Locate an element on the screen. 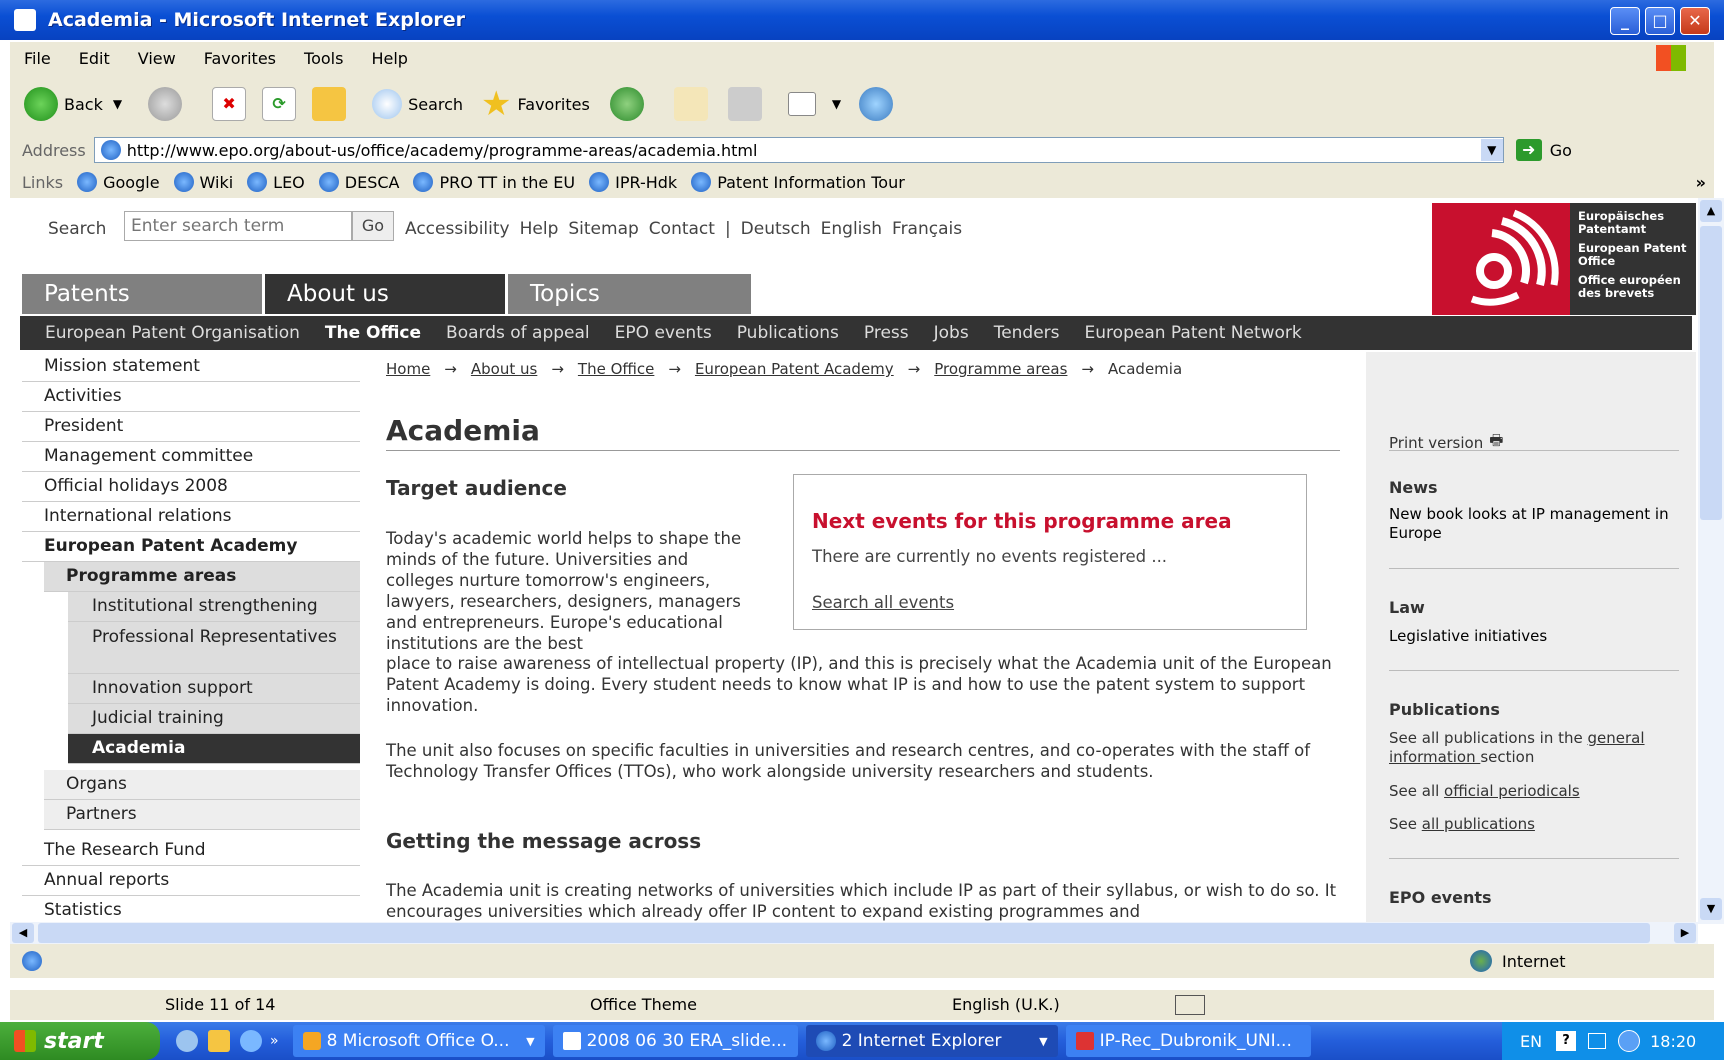 The width and height of the screenshot is (1724, 1060). tray-collapse-icon is located at coordinates (1629, 1041).